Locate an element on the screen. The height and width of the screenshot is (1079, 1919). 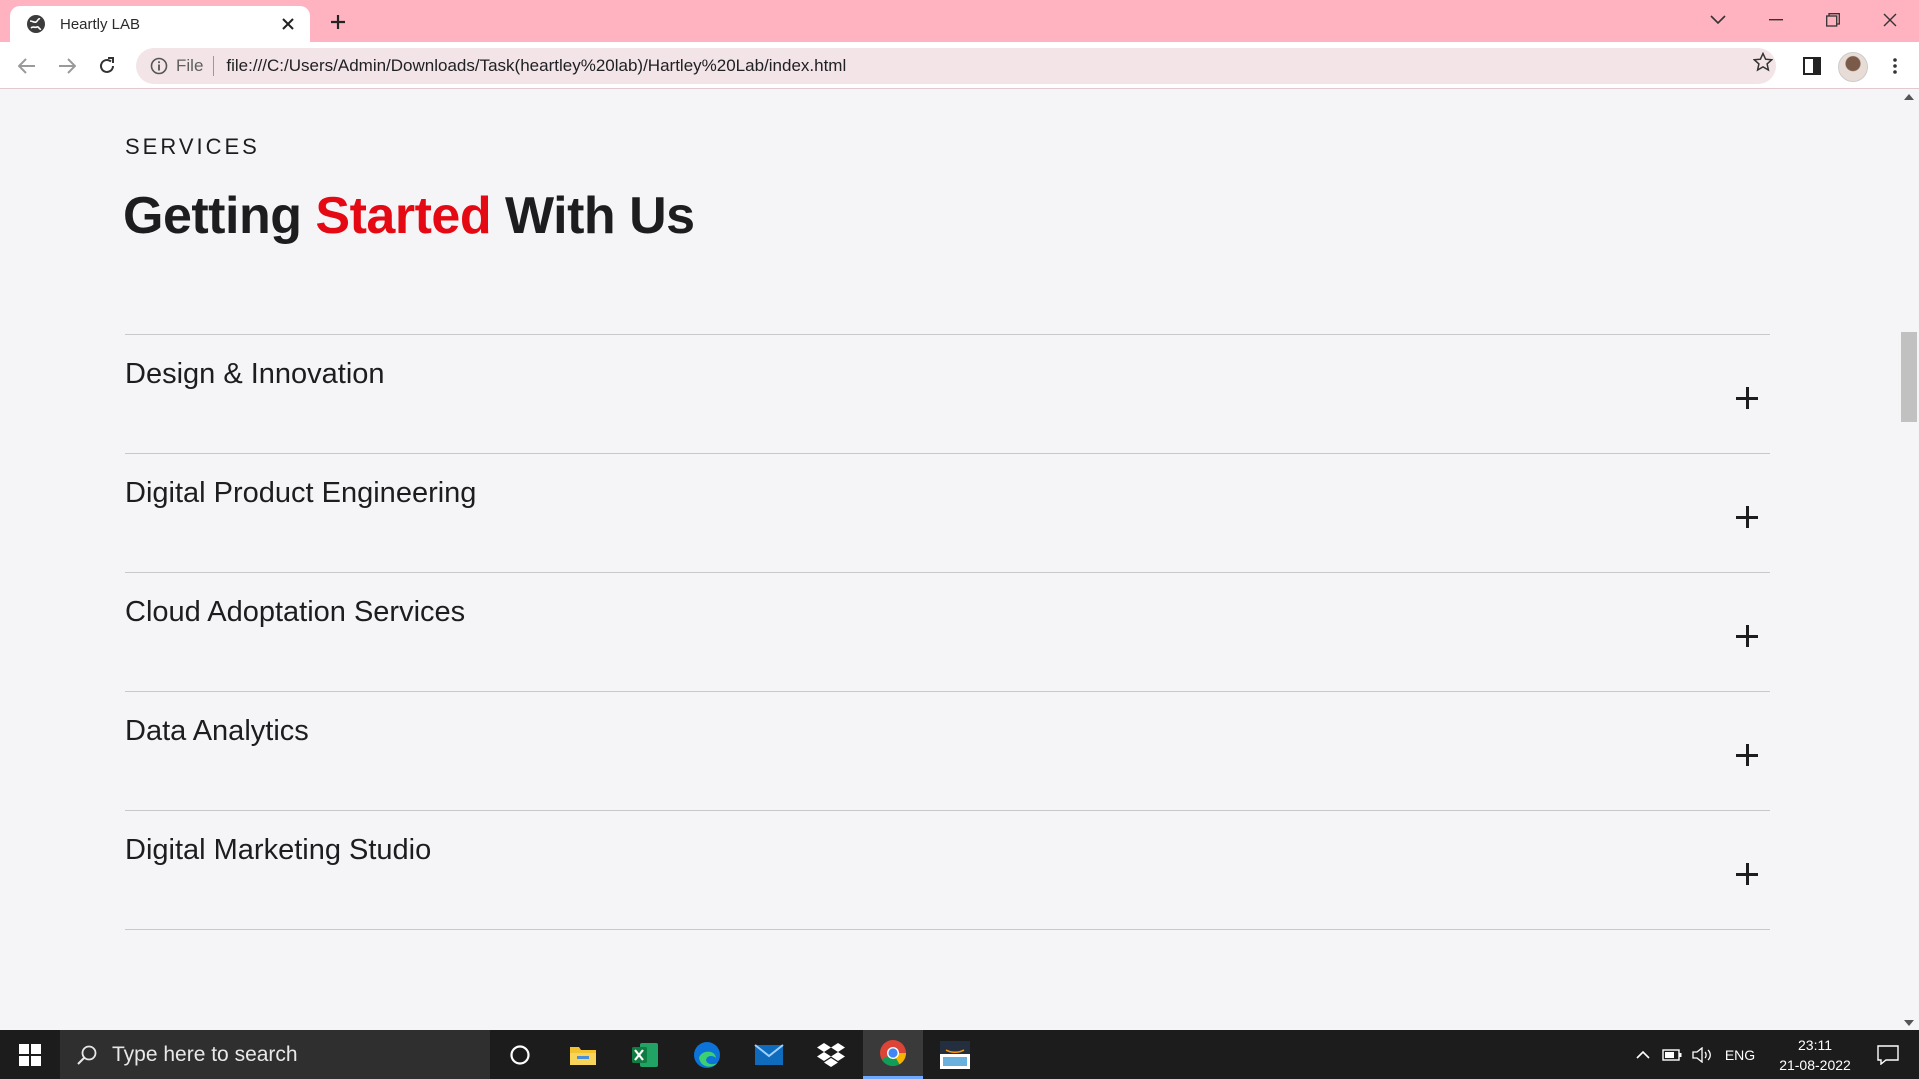
browser-menu-icon is located at coordinates (1895, 66).